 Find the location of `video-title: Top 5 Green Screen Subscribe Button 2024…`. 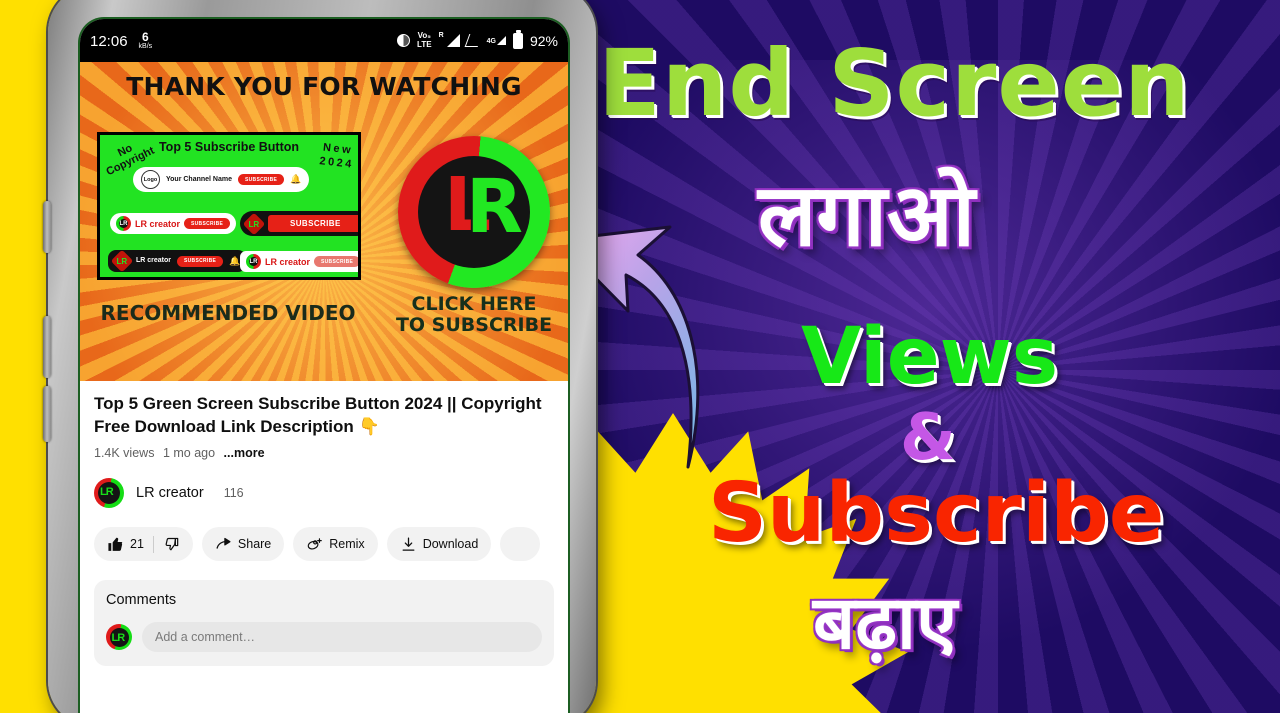

video-title: Top 5 Green Screen Subscribe Button 2024… is located at coordinates (324, 415).